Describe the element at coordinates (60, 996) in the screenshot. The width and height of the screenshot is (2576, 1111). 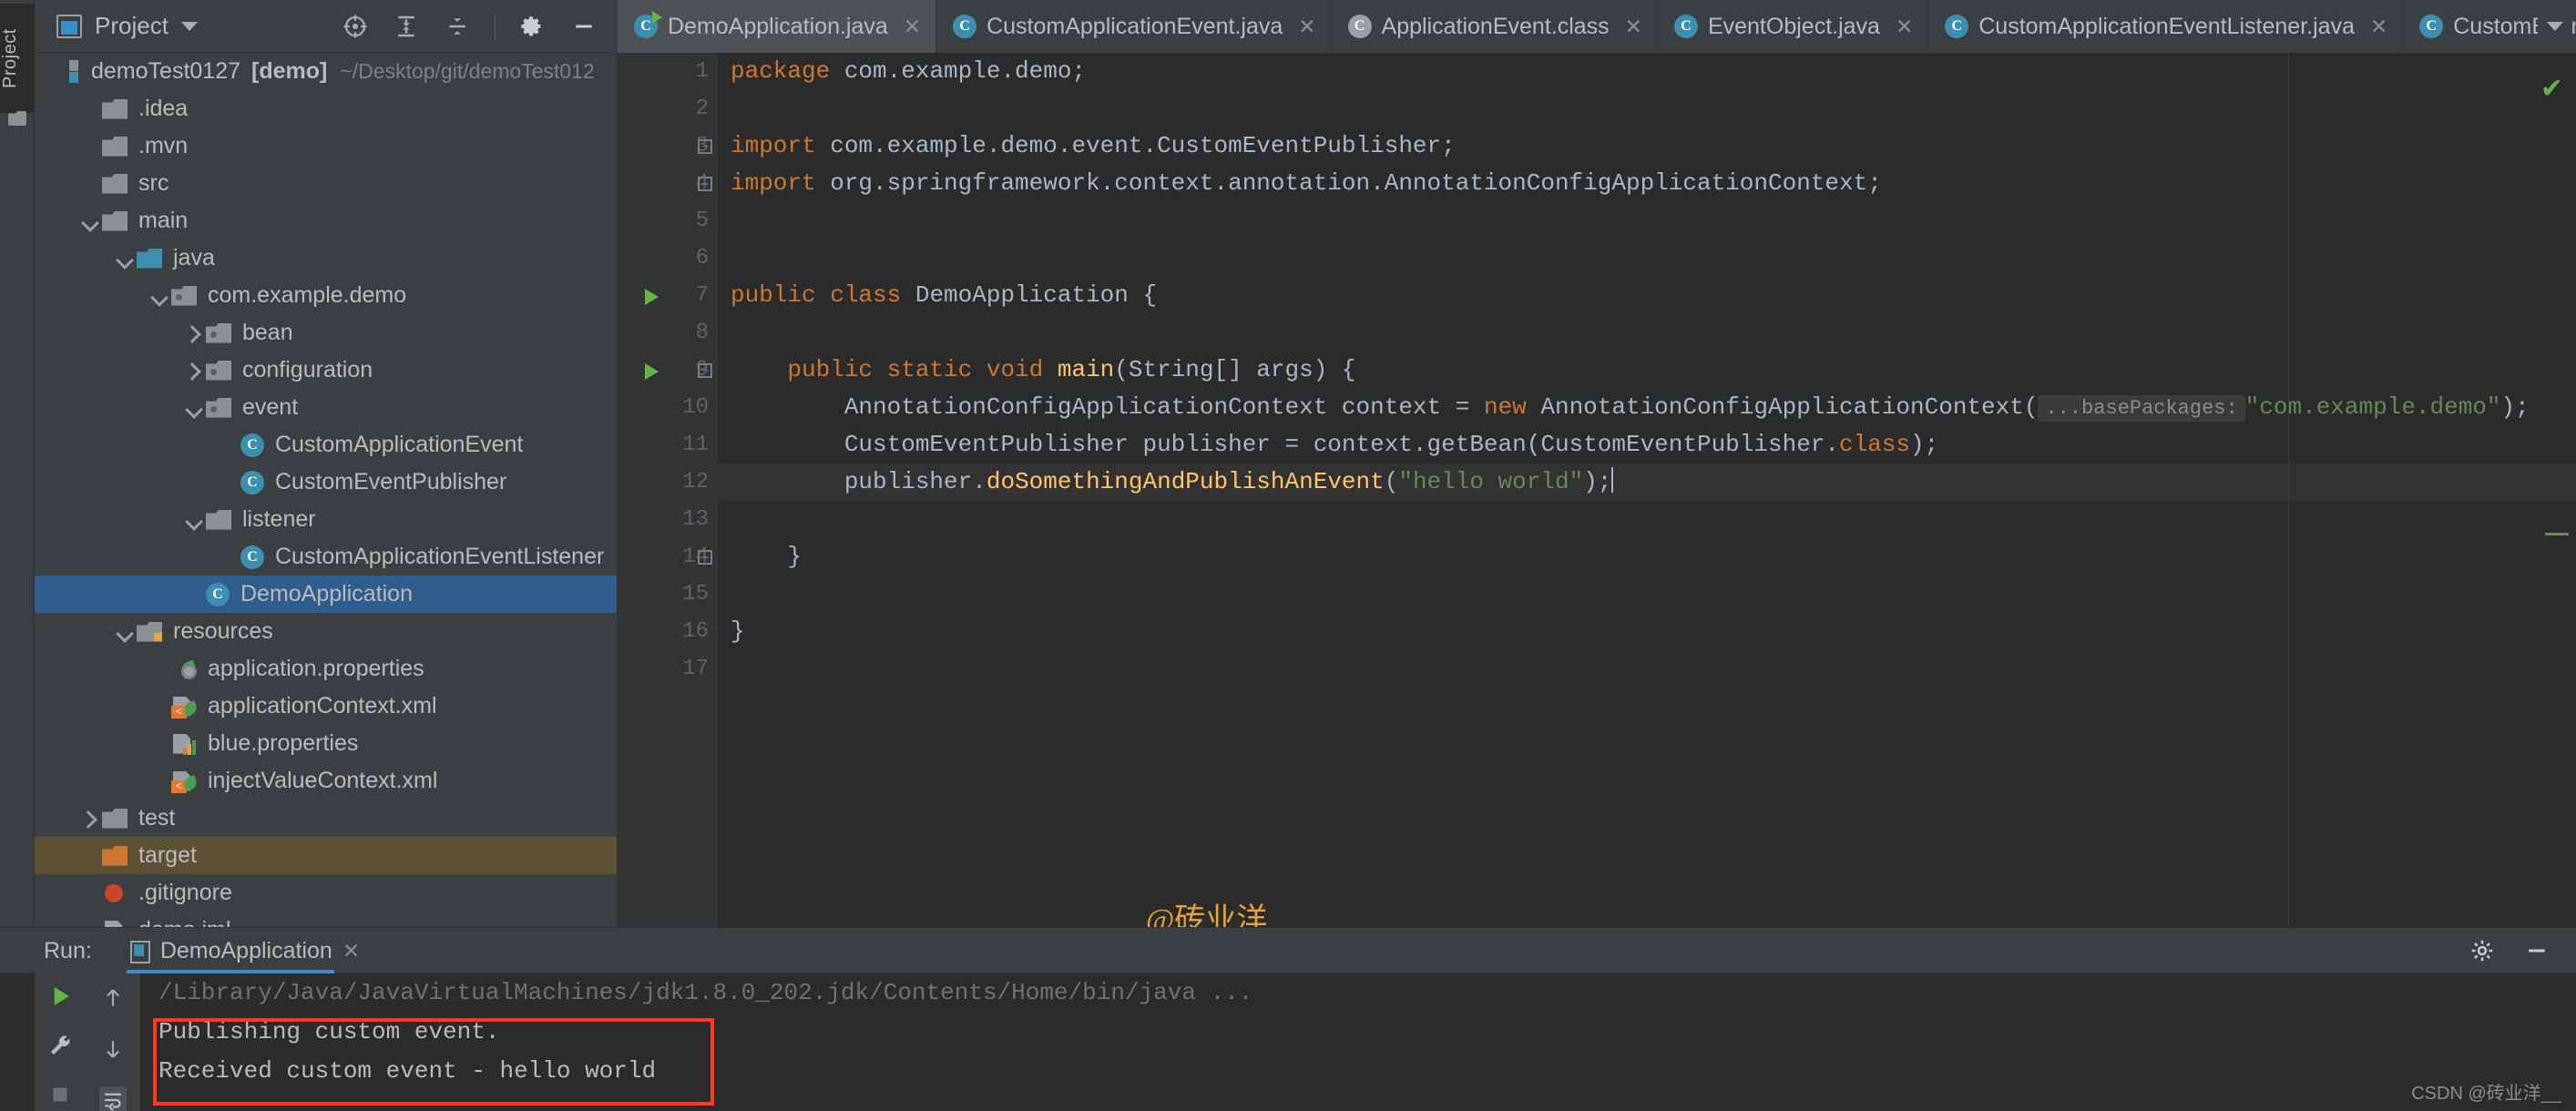
I see `rerun-icon` at that location.